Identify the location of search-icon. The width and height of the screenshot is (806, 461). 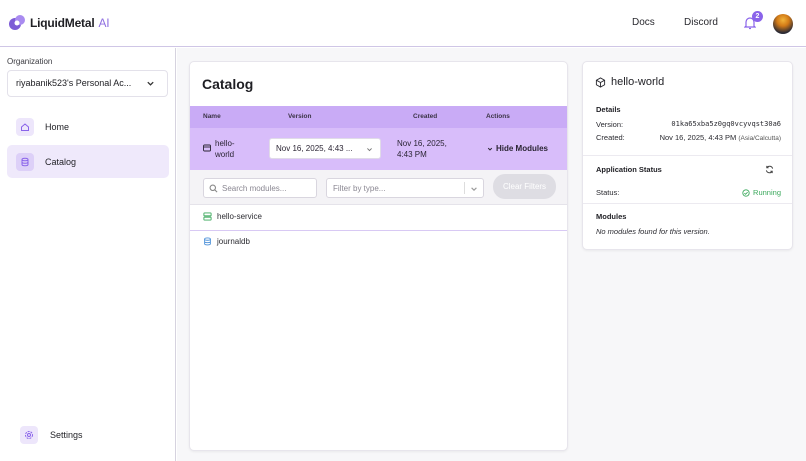
(213, 188).